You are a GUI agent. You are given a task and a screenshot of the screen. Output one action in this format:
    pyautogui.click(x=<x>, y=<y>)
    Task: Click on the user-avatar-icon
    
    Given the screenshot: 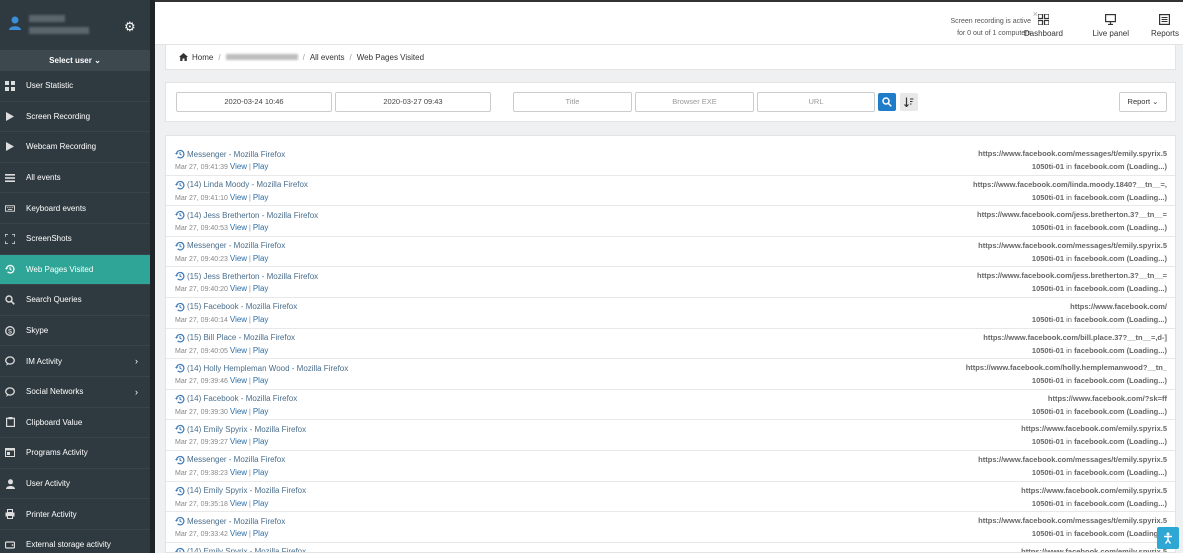 What is the action you would take?
    pyautogui.click(x=15, y=23)
    